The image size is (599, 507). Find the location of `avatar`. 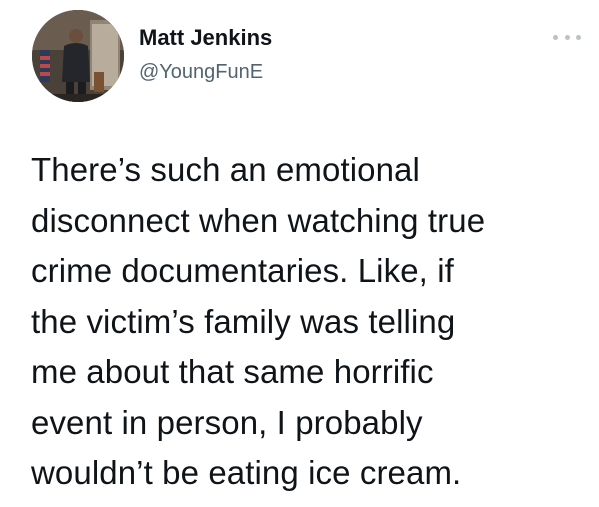

avatar is located at coordinates (78, 56).